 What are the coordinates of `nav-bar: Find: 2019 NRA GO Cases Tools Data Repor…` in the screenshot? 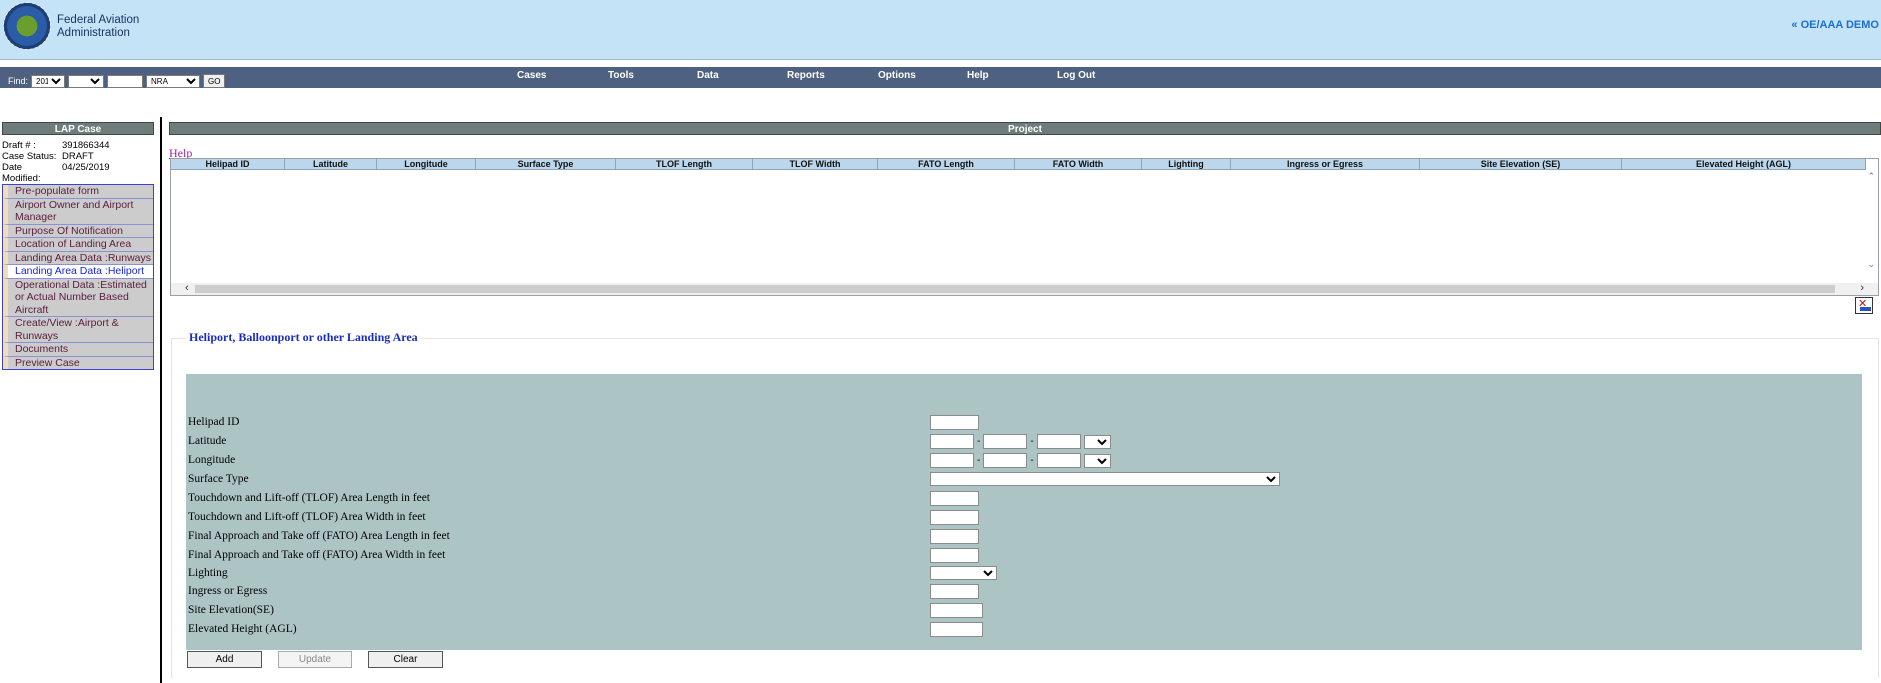 It's located at (940, 77).